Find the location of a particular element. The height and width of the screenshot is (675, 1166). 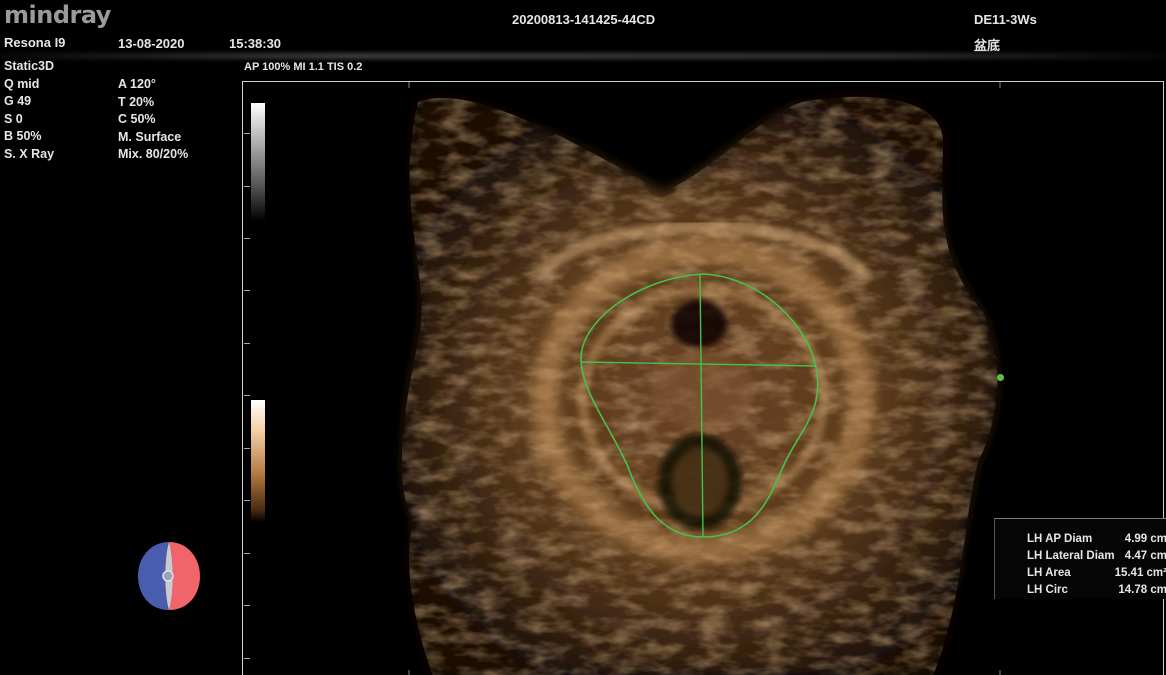

header-separator is located at coordinates (583, 56).